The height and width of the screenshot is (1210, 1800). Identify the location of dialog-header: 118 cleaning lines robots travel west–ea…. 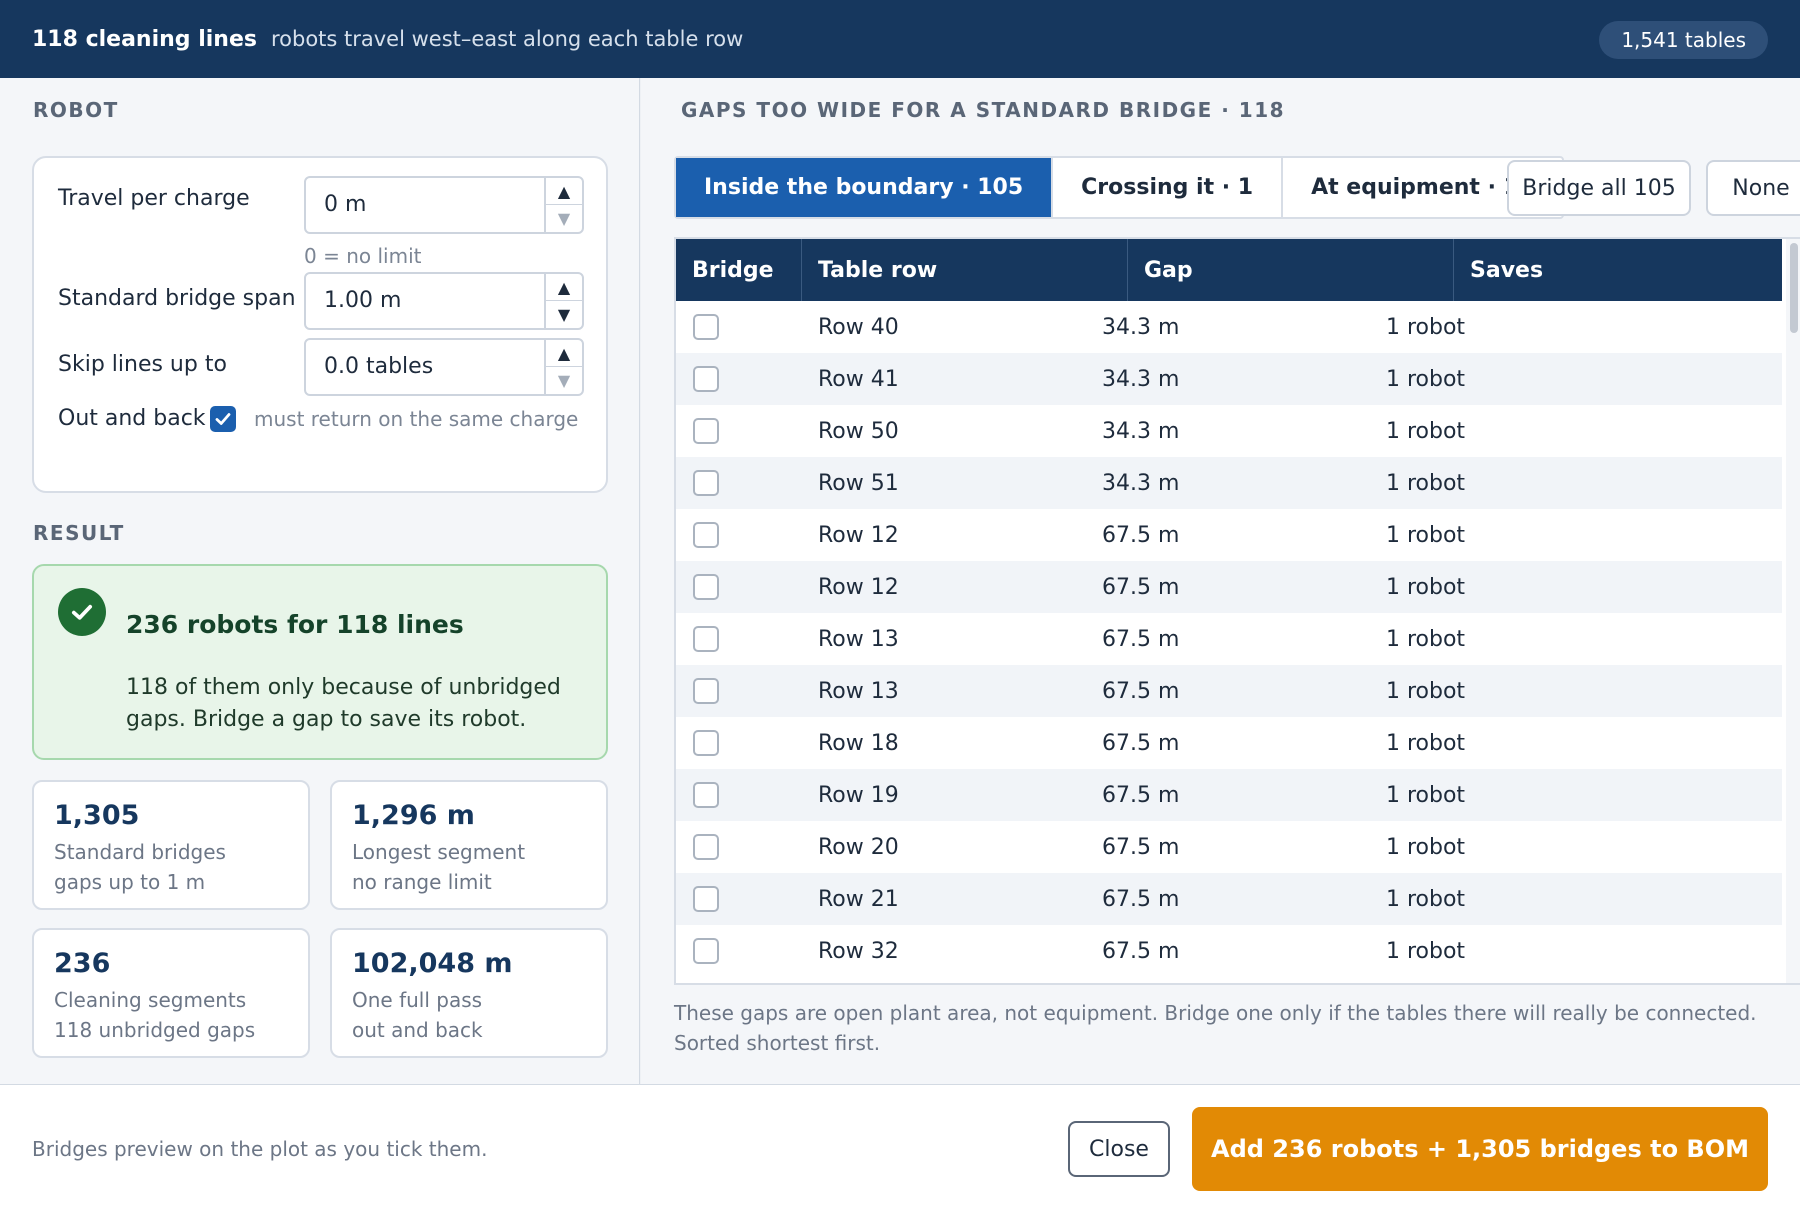
(900, 39).